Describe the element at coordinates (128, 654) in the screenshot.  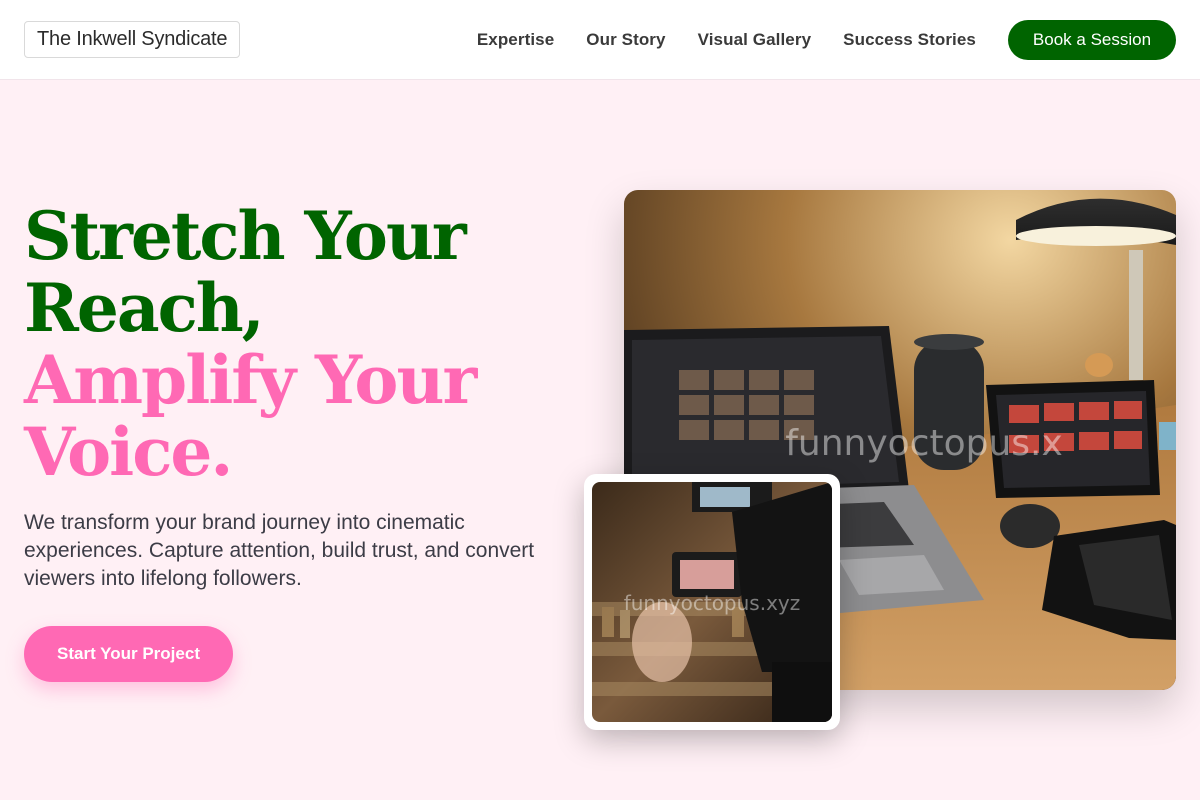
I see `start-project-button: Start Your Project` at that location.